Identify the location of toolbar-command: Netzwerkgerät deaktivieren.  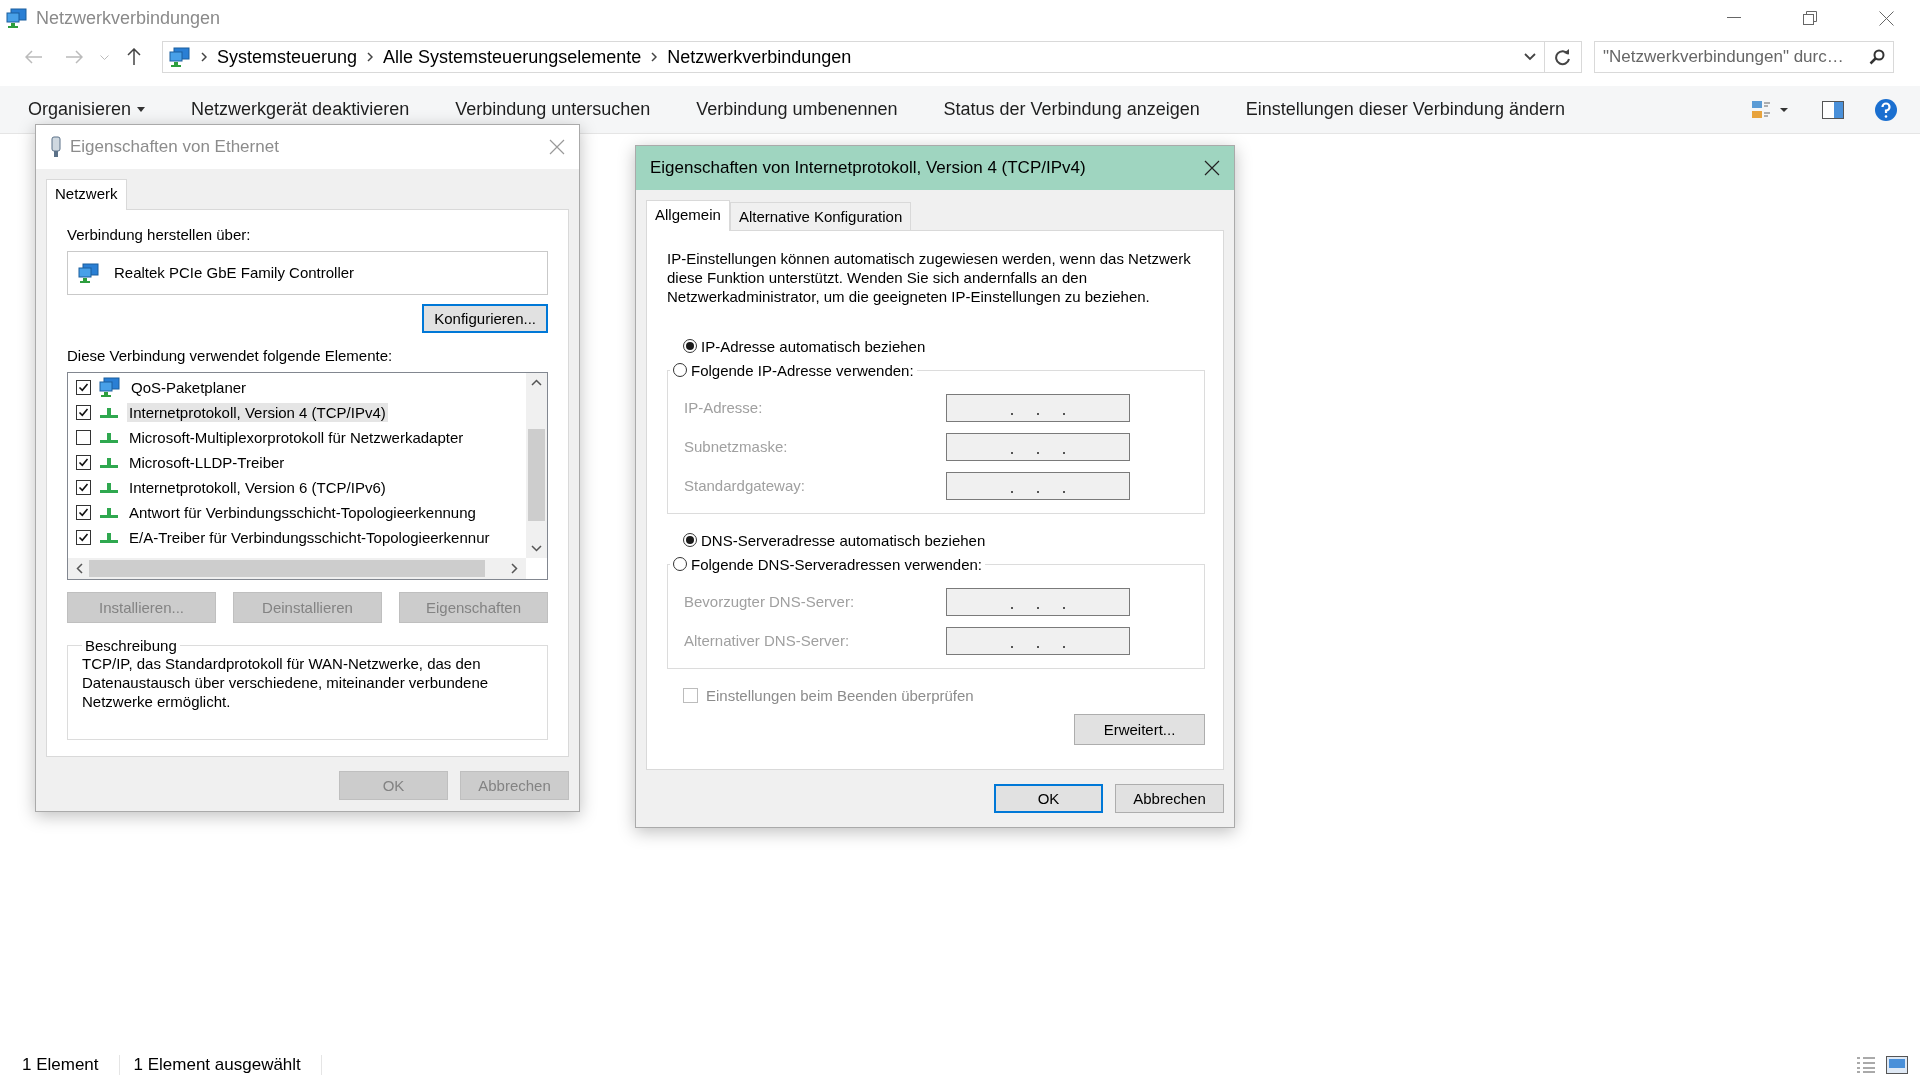
(300, 109).